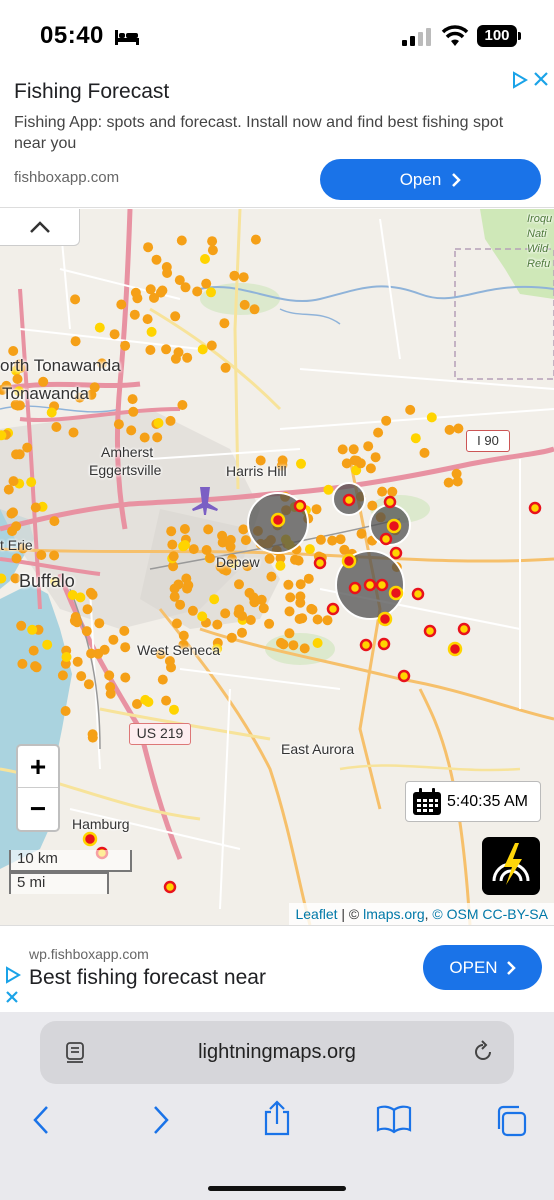 This screenshot has height=1200, width=554. I want to click on bottom-ad-open-button: OPEN, so click(482, 967).